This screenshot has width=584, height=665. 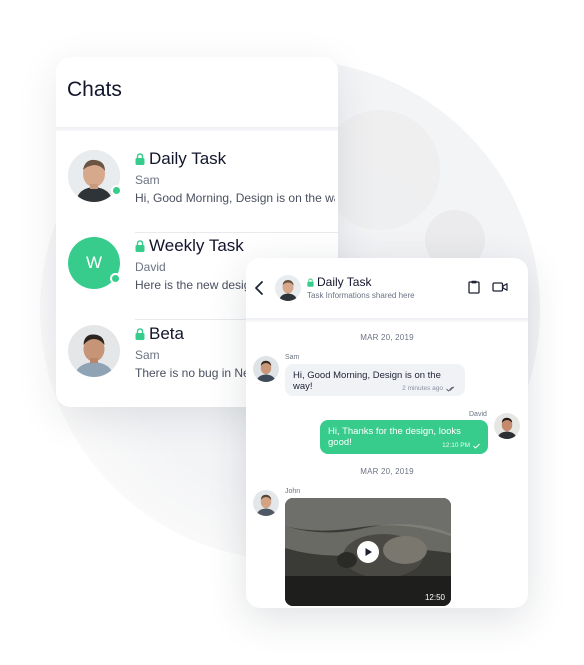 I want to click on video-duration: 12:50, so click(x=434, y=597).